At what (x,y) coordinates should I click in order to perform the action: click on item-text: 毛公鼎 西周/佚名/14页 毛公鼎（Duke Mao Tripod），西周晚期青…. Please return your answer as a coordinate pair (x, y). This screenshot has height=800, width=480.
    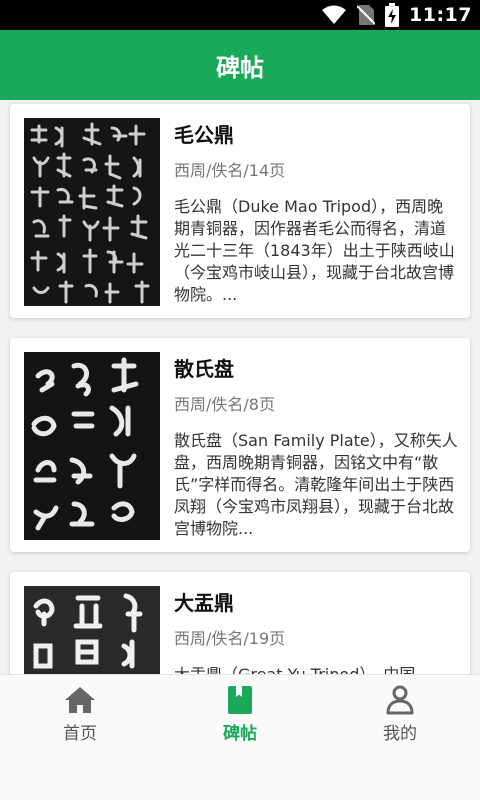
    Looking at the image, I should click on (316, 212).